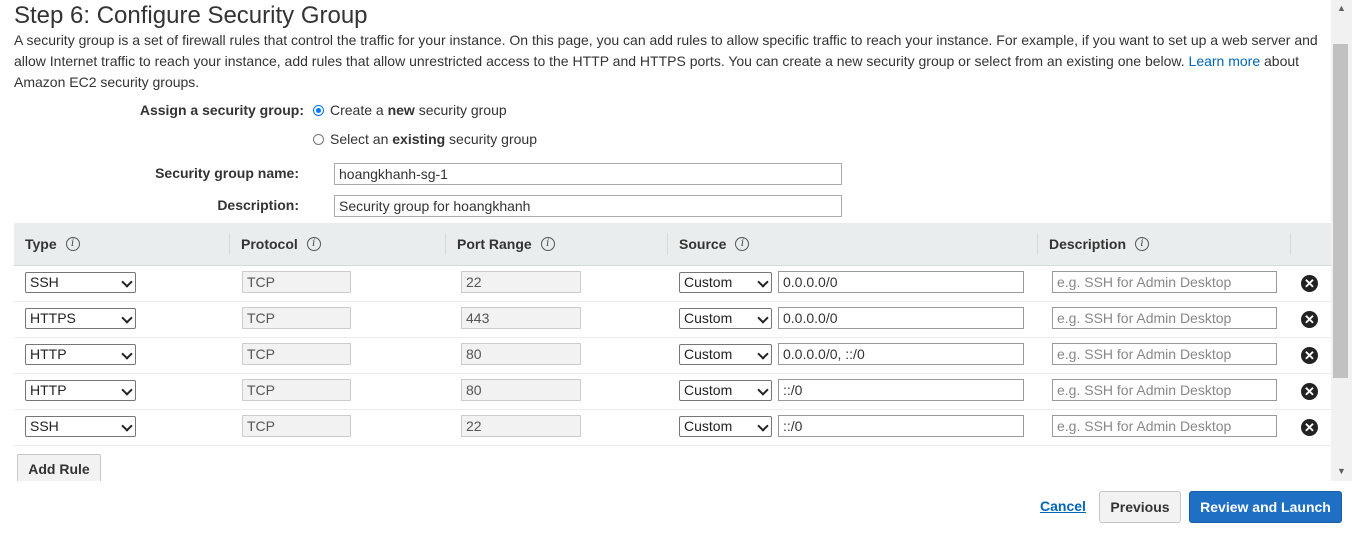 This screenshot has height=536, width=1352. Describe the element at coordinates (258, 205) in the screenshot. I see `description-label: Description:` at that location.